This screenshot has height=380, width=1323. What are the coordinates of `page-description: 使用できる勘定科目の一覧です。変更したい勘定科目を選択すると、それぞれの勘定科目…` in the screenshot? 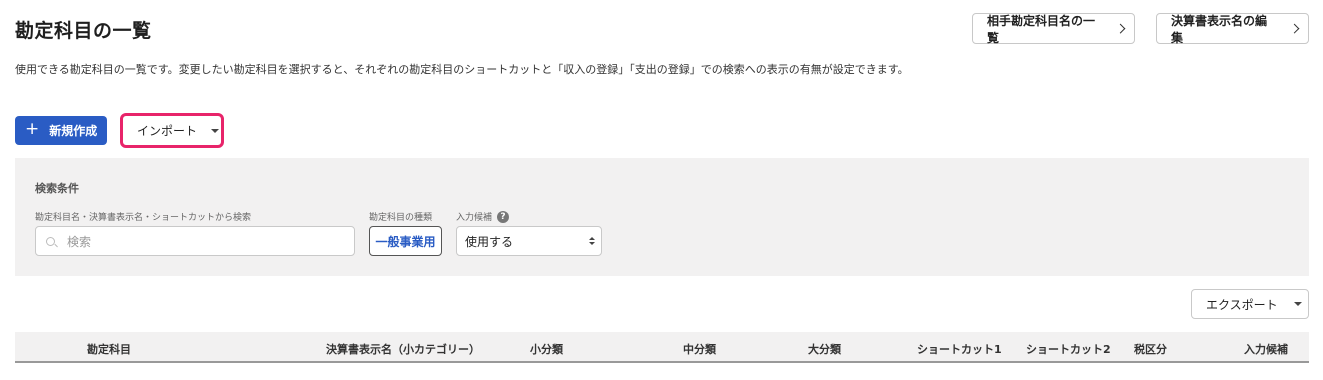 It's located at (462, 69).